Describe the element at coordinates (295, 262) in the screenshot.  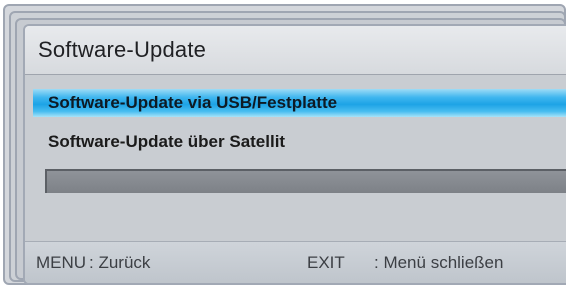
I see `footer-hints: MENU : Zurück EXIT : Menü schließen` at that location.